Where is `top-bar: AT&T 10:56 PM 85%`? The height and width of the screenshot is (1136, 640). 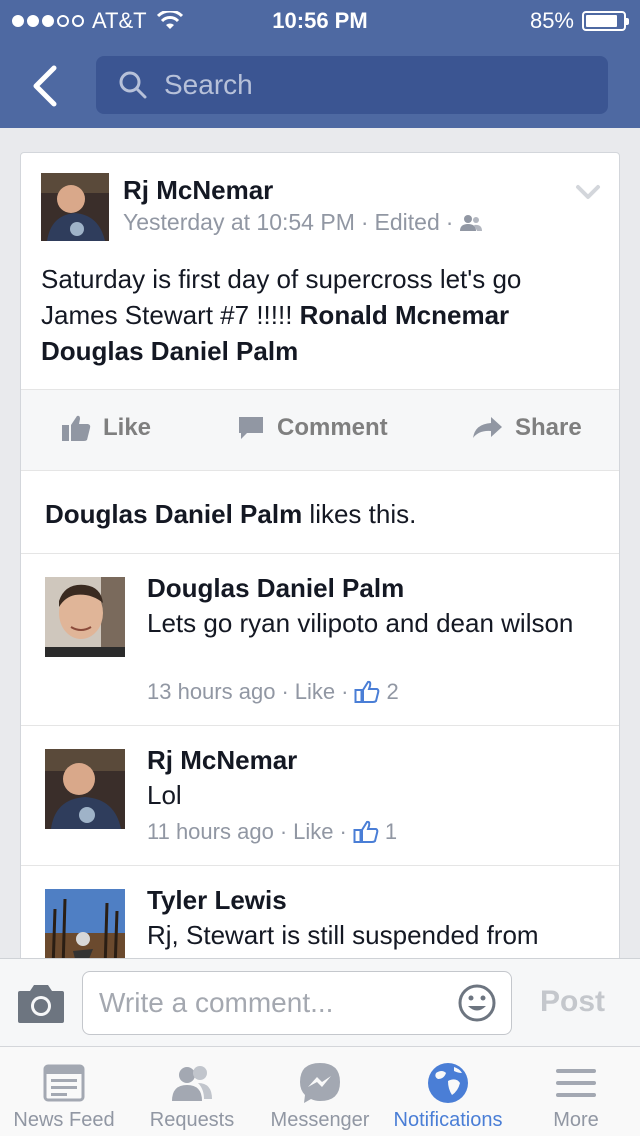
top-bar: AT&T 10:56 PM 85% is located at coordinates (320, 64).